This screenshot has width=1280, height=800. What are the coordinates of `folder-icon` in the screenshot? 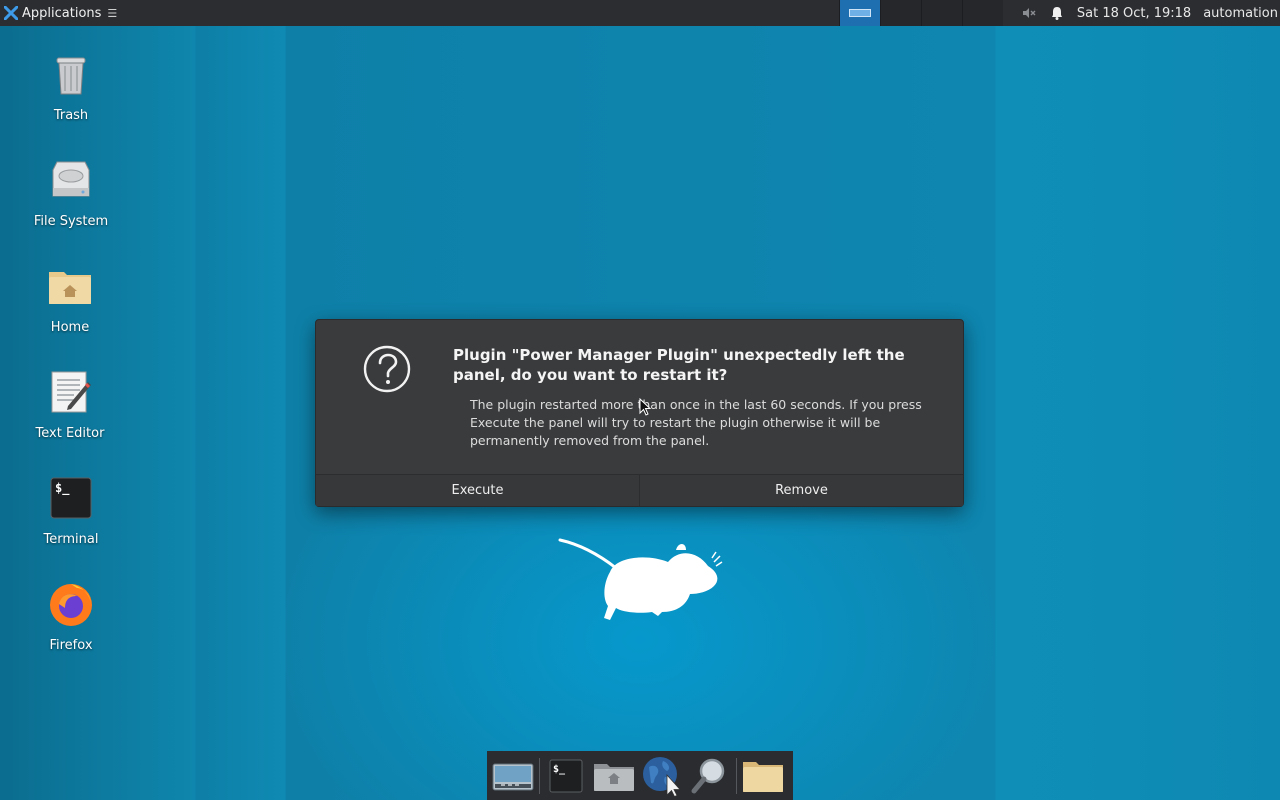 It's located at (763, 776).